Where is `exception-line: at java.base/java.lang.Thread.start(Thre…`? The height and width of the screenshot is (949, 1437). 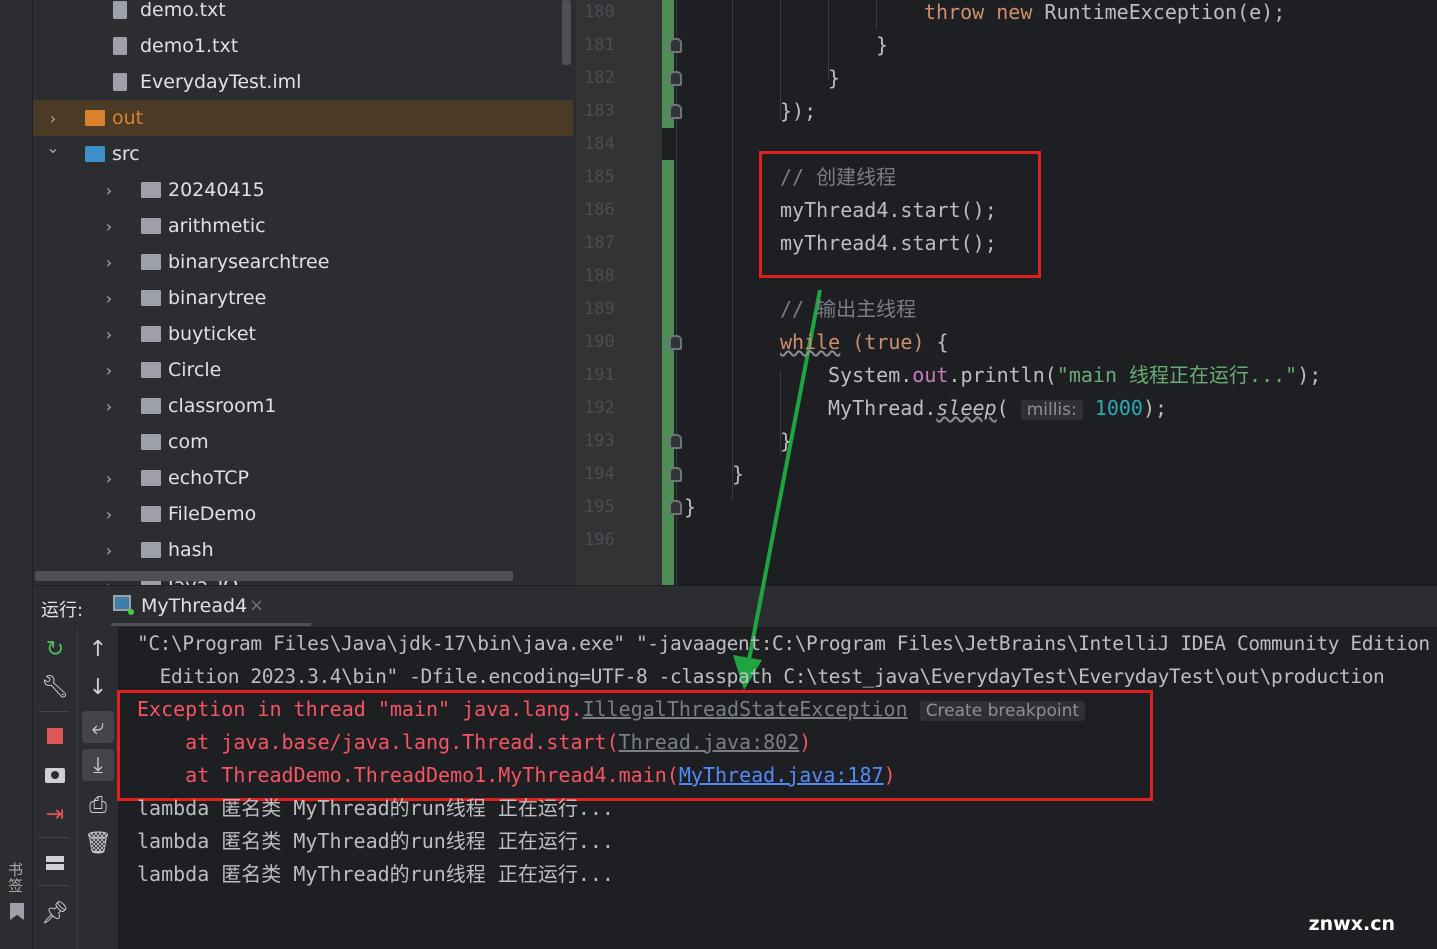 exception-line: at java.base/java.lang.Thread.start(Thre… is located at coordinates (474, 742).